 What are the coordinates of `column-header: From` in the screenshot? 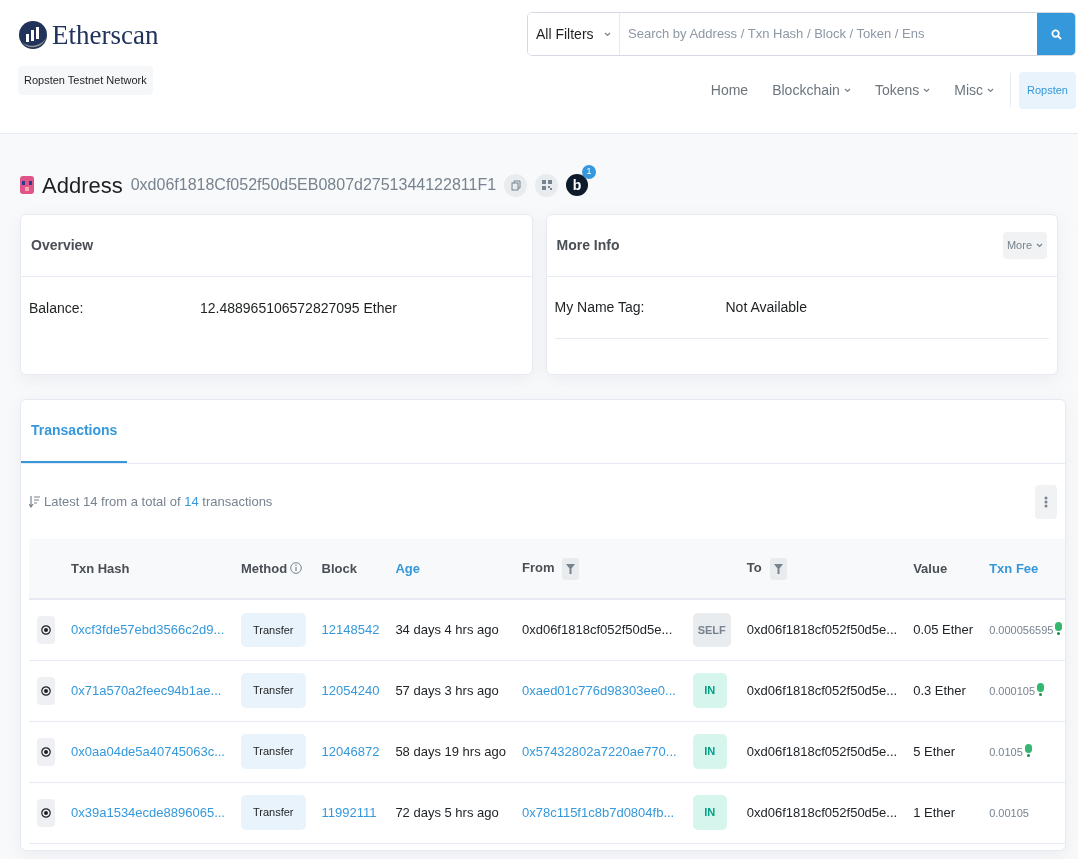 It's located at (538, 567).